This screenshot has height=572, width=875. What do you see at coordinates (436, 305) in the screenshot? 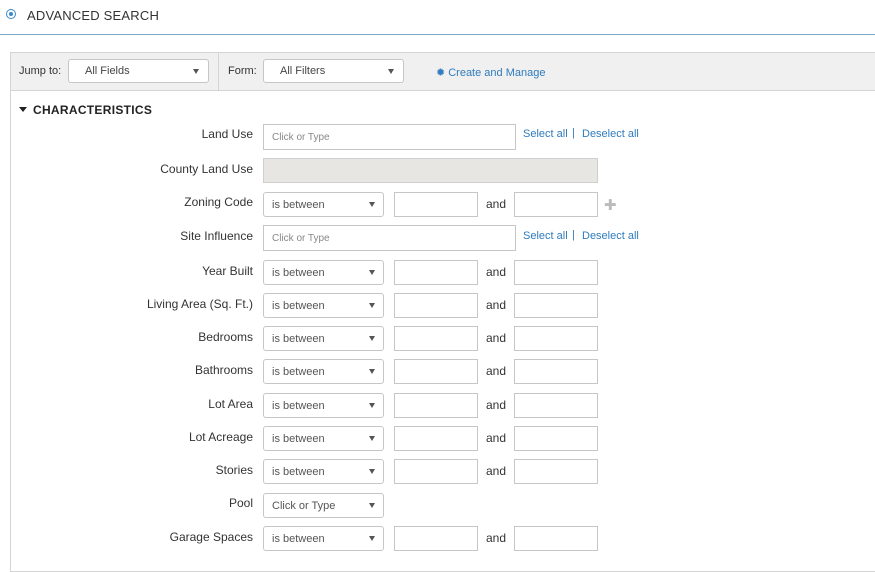
I see `living-area-min` at bounding box center [436, 305].